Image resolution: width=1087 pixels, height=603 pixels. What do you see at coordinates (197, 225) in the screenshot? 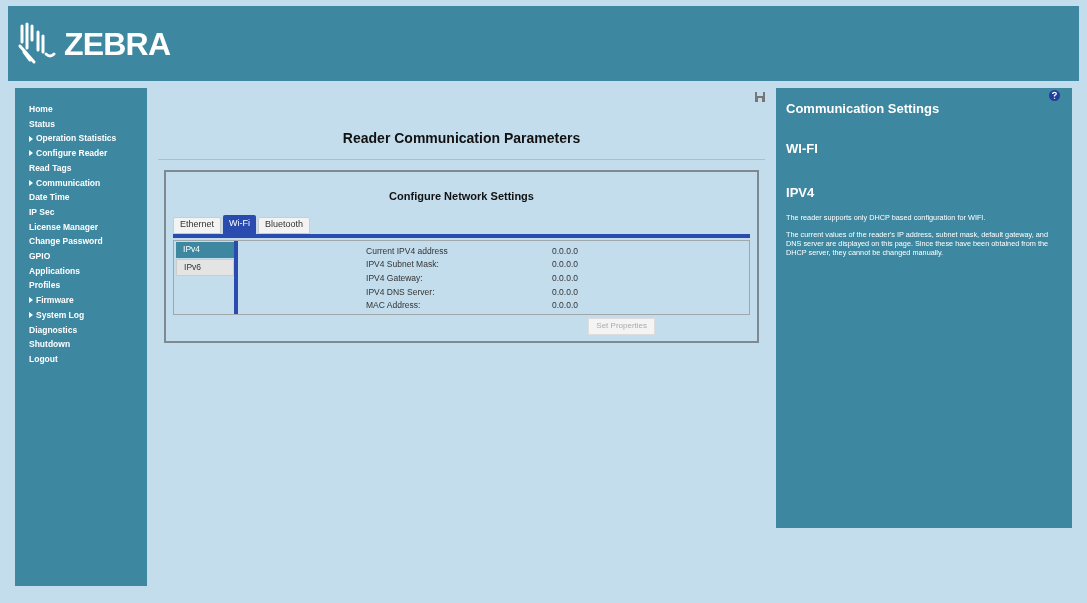
I see `tab: Ethernet` at bounding box center [197, 225].